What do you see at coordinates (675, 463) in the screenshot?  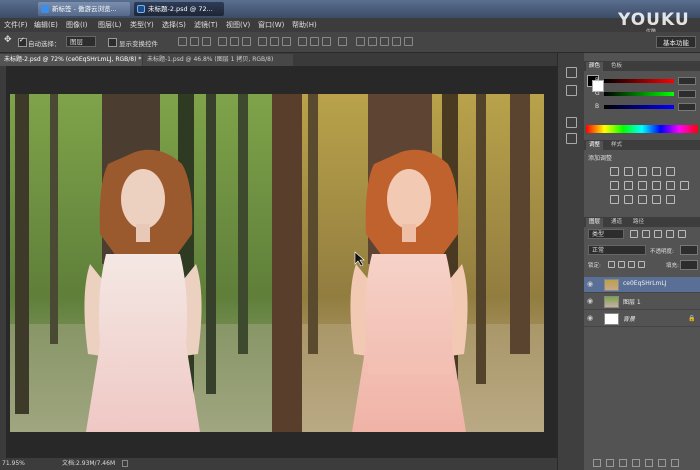 I see `delete-layer-icon` at bounding box center [675, 463].